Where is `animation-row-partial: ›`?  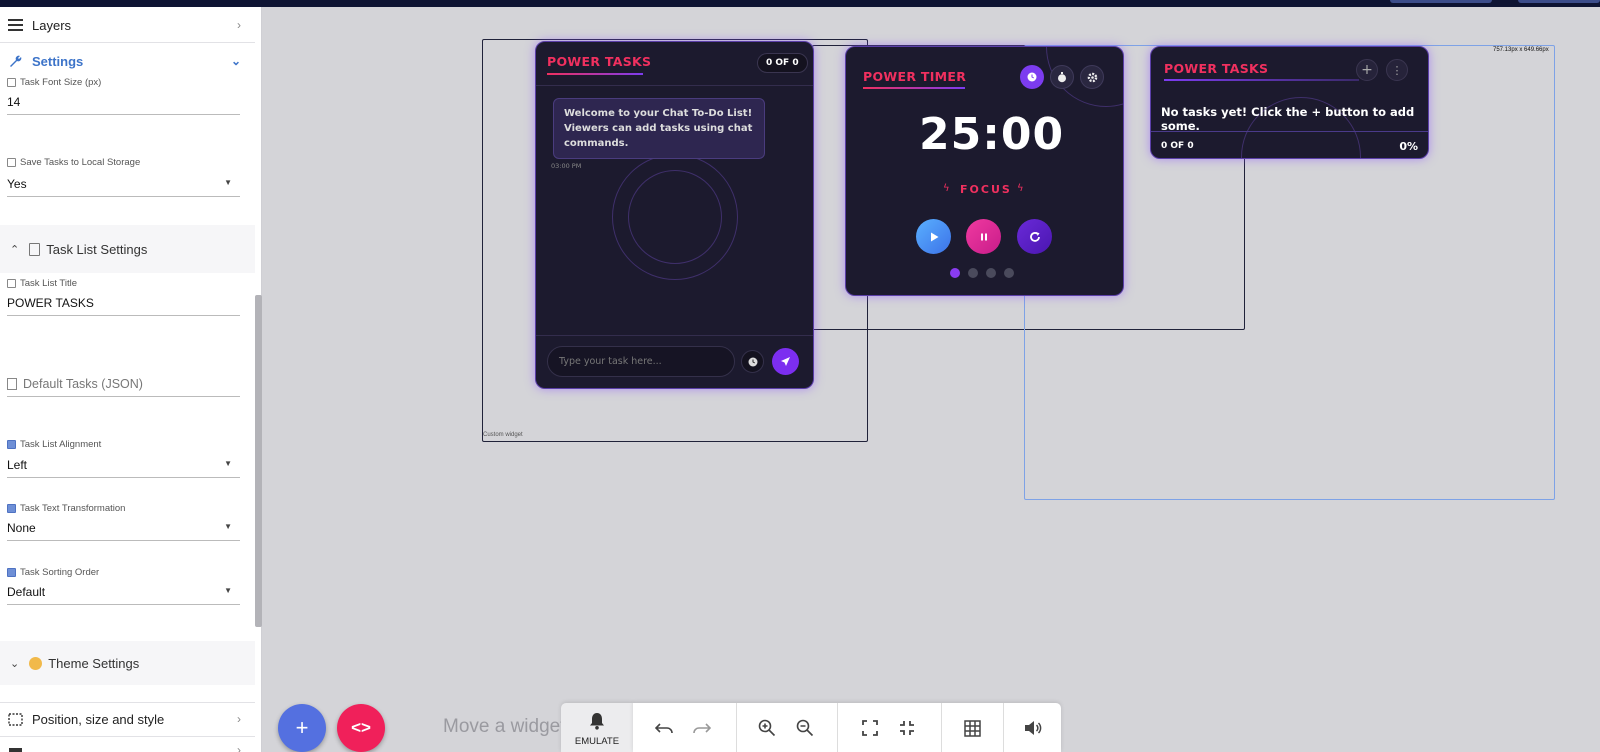
animation-row-partial: › is located at coordinates (127, 746).